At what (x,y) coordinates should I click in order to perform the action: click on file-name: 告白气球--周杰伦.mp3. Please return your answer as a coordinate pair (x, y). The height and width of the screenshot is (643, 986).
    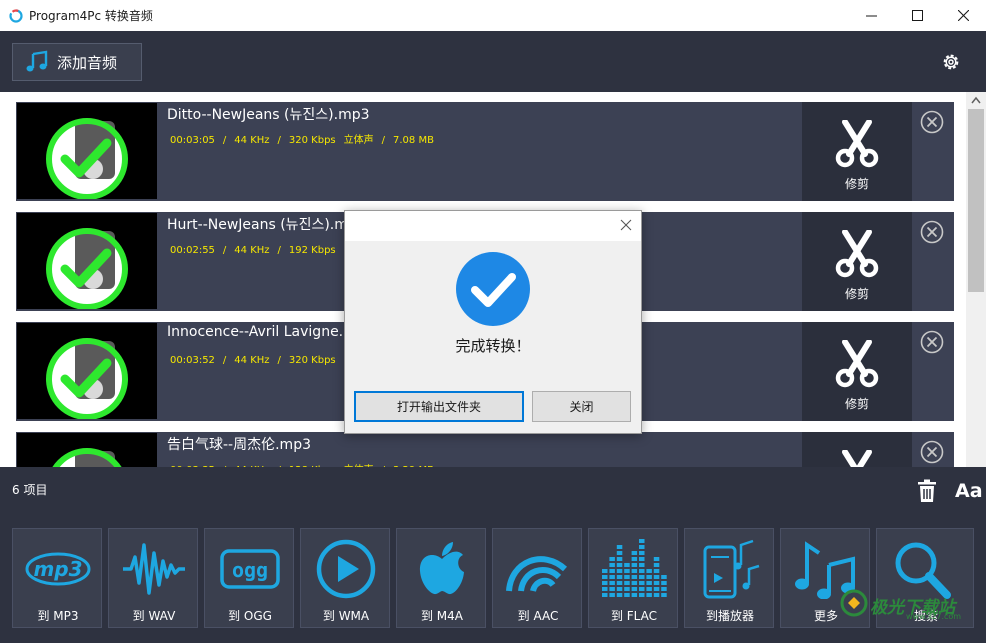
    Looking at the image, I should click on (239, 445).